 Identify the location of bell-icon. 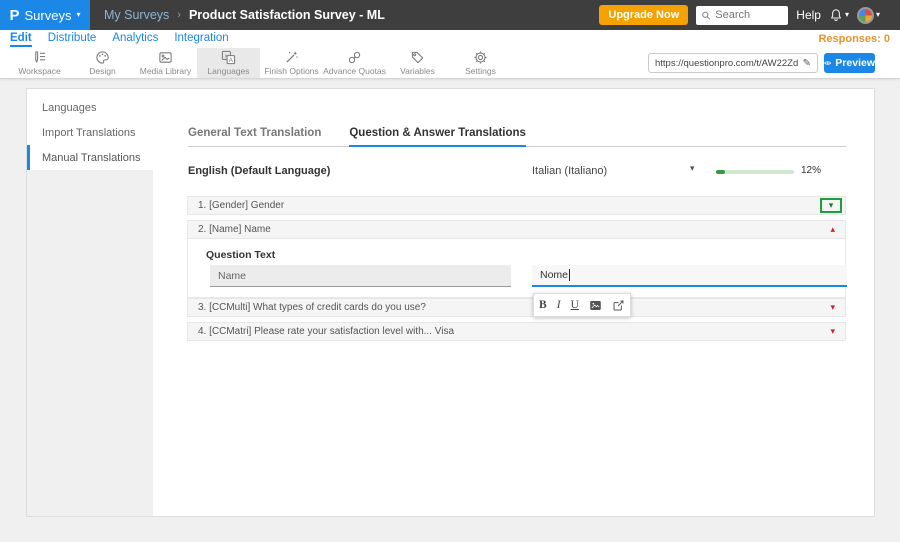
(836, 15).